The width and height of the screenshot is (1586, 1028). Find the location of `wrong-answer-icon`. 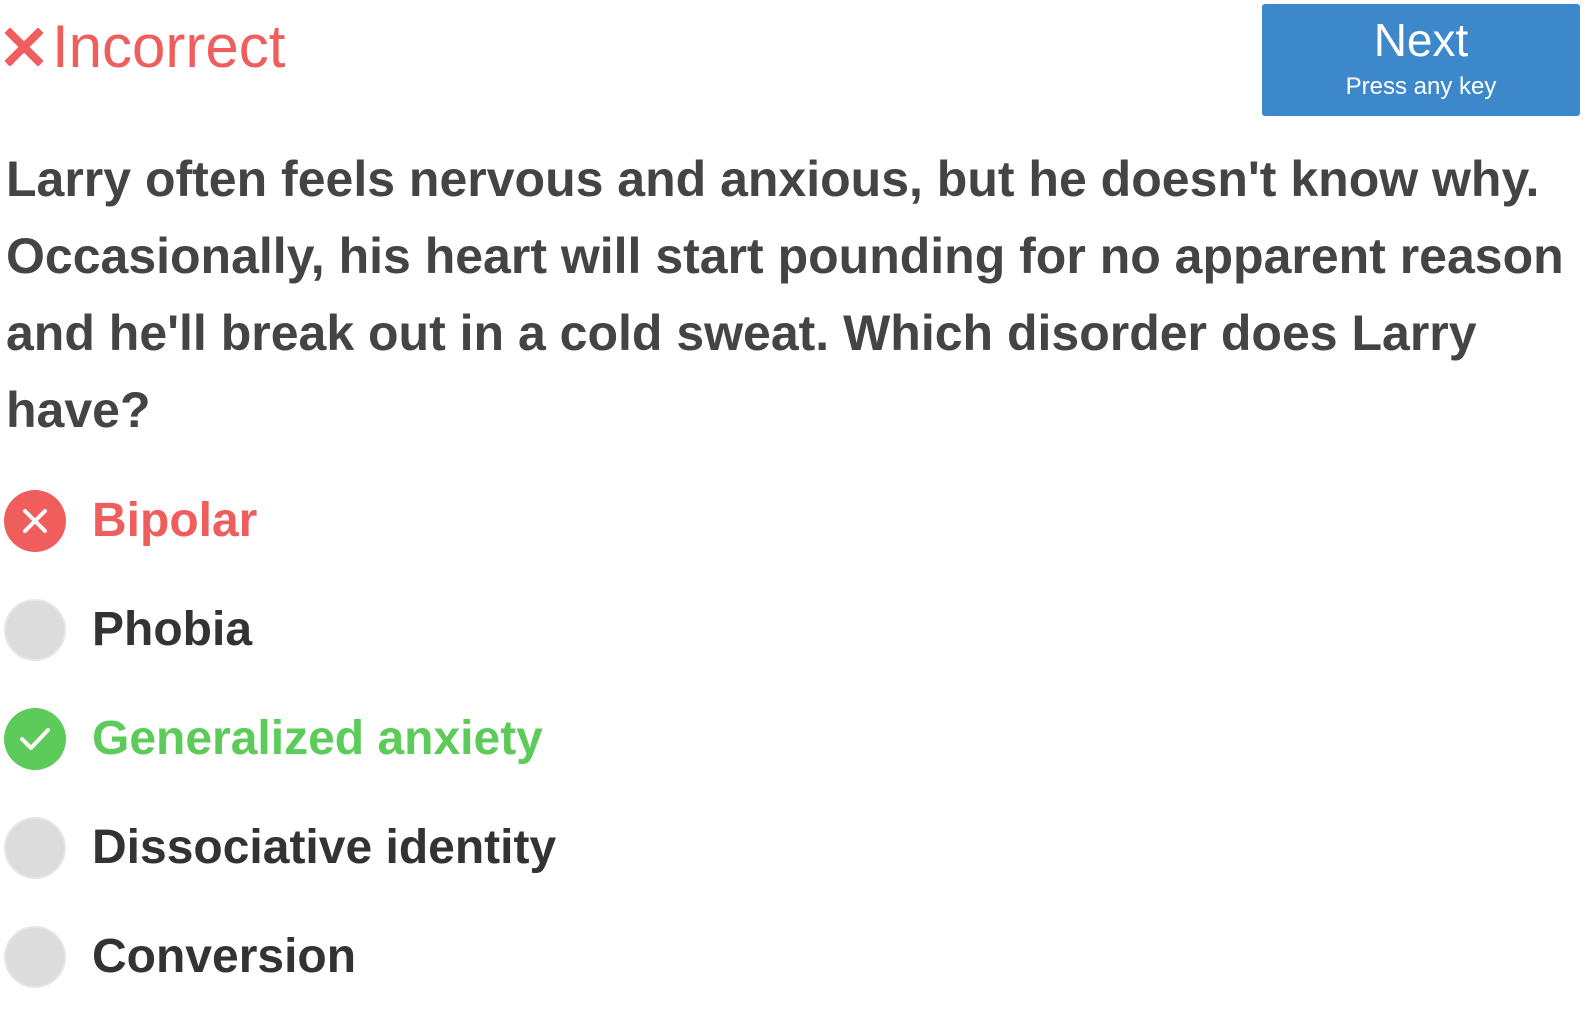

wrong-answer-icon is located at coordinates (35, 521).